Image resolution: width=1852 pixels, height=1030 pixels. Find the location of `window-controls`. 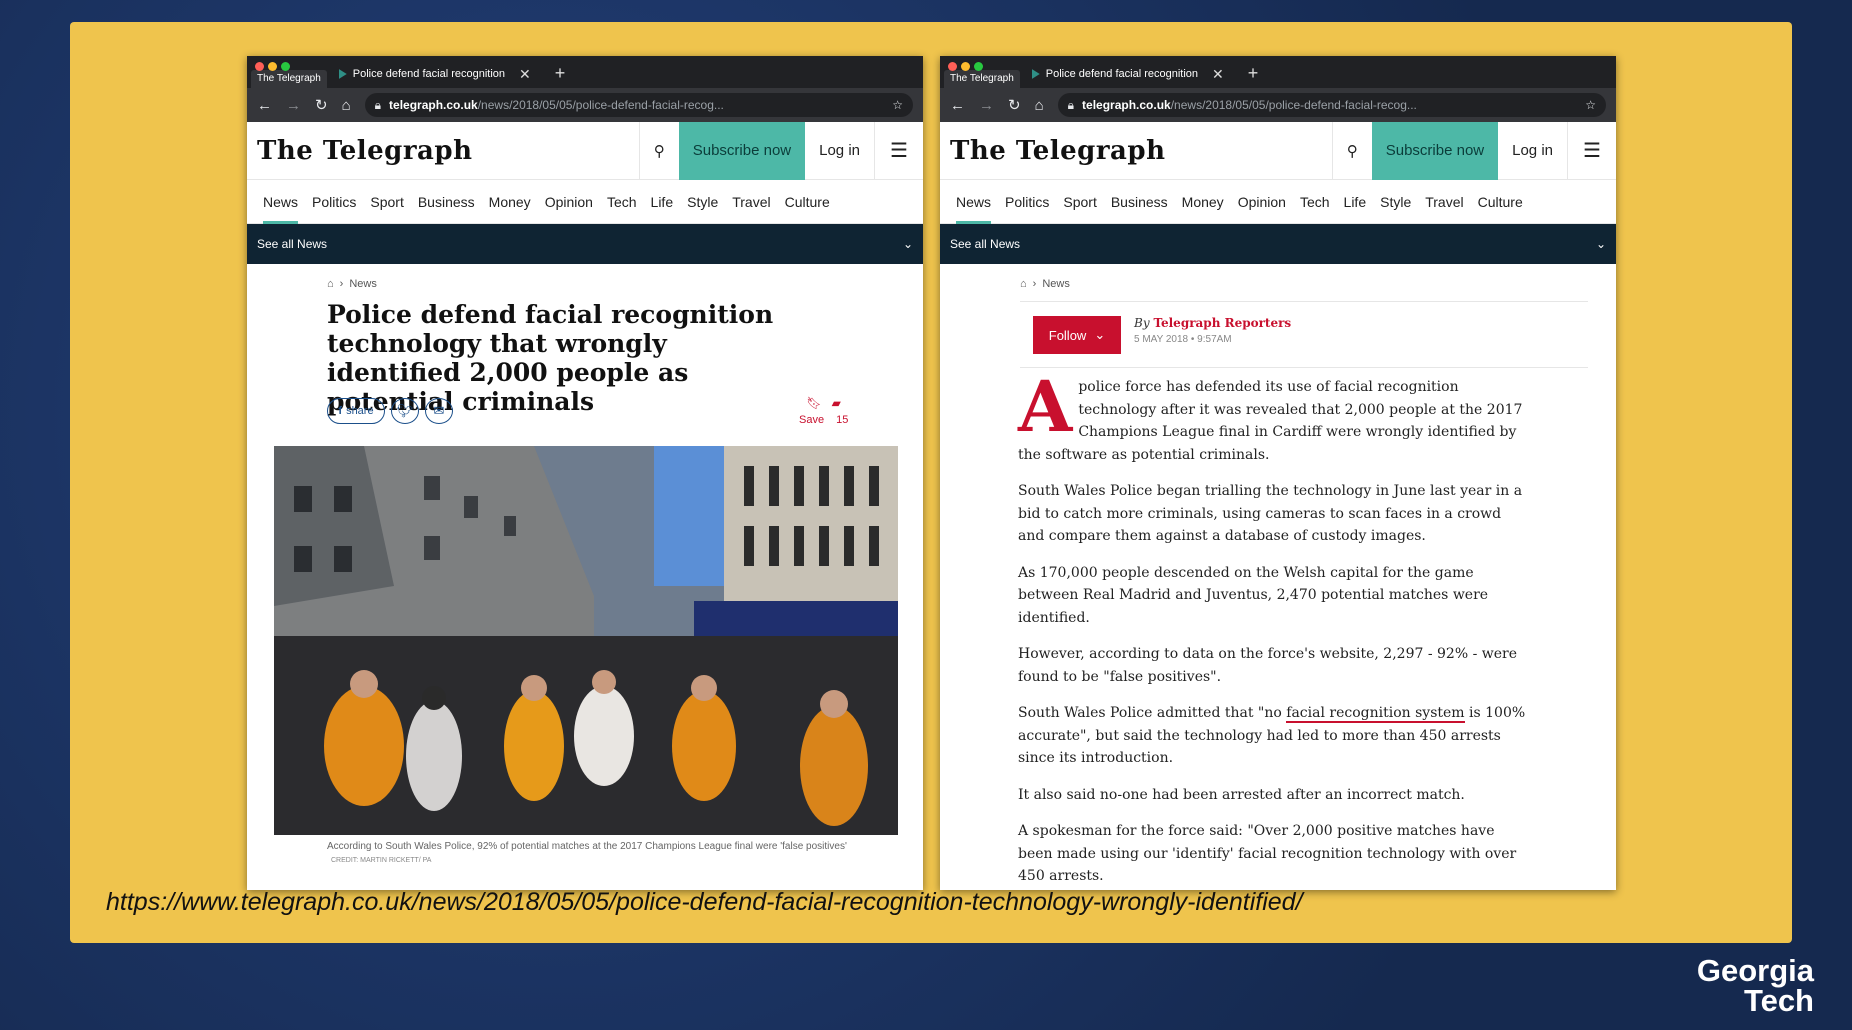

window-controls is located at coordinates (965, 66).